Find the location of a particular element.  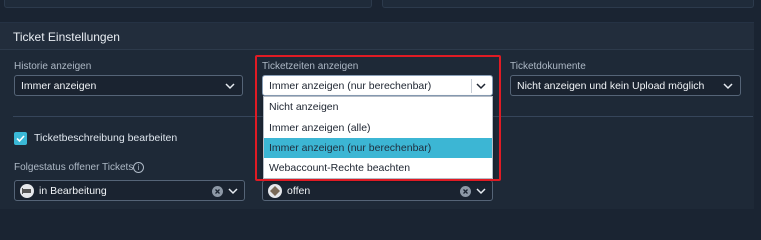

status-open-icon is located at coordinates (275, 191).